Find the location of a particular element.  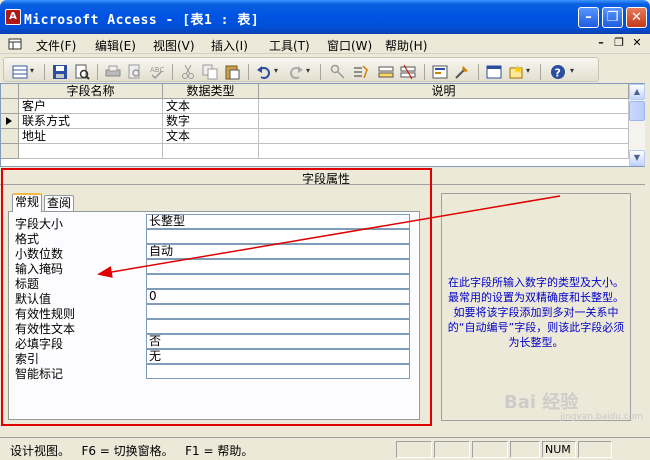

validation-rule-field is located at coordinates (278, 311).